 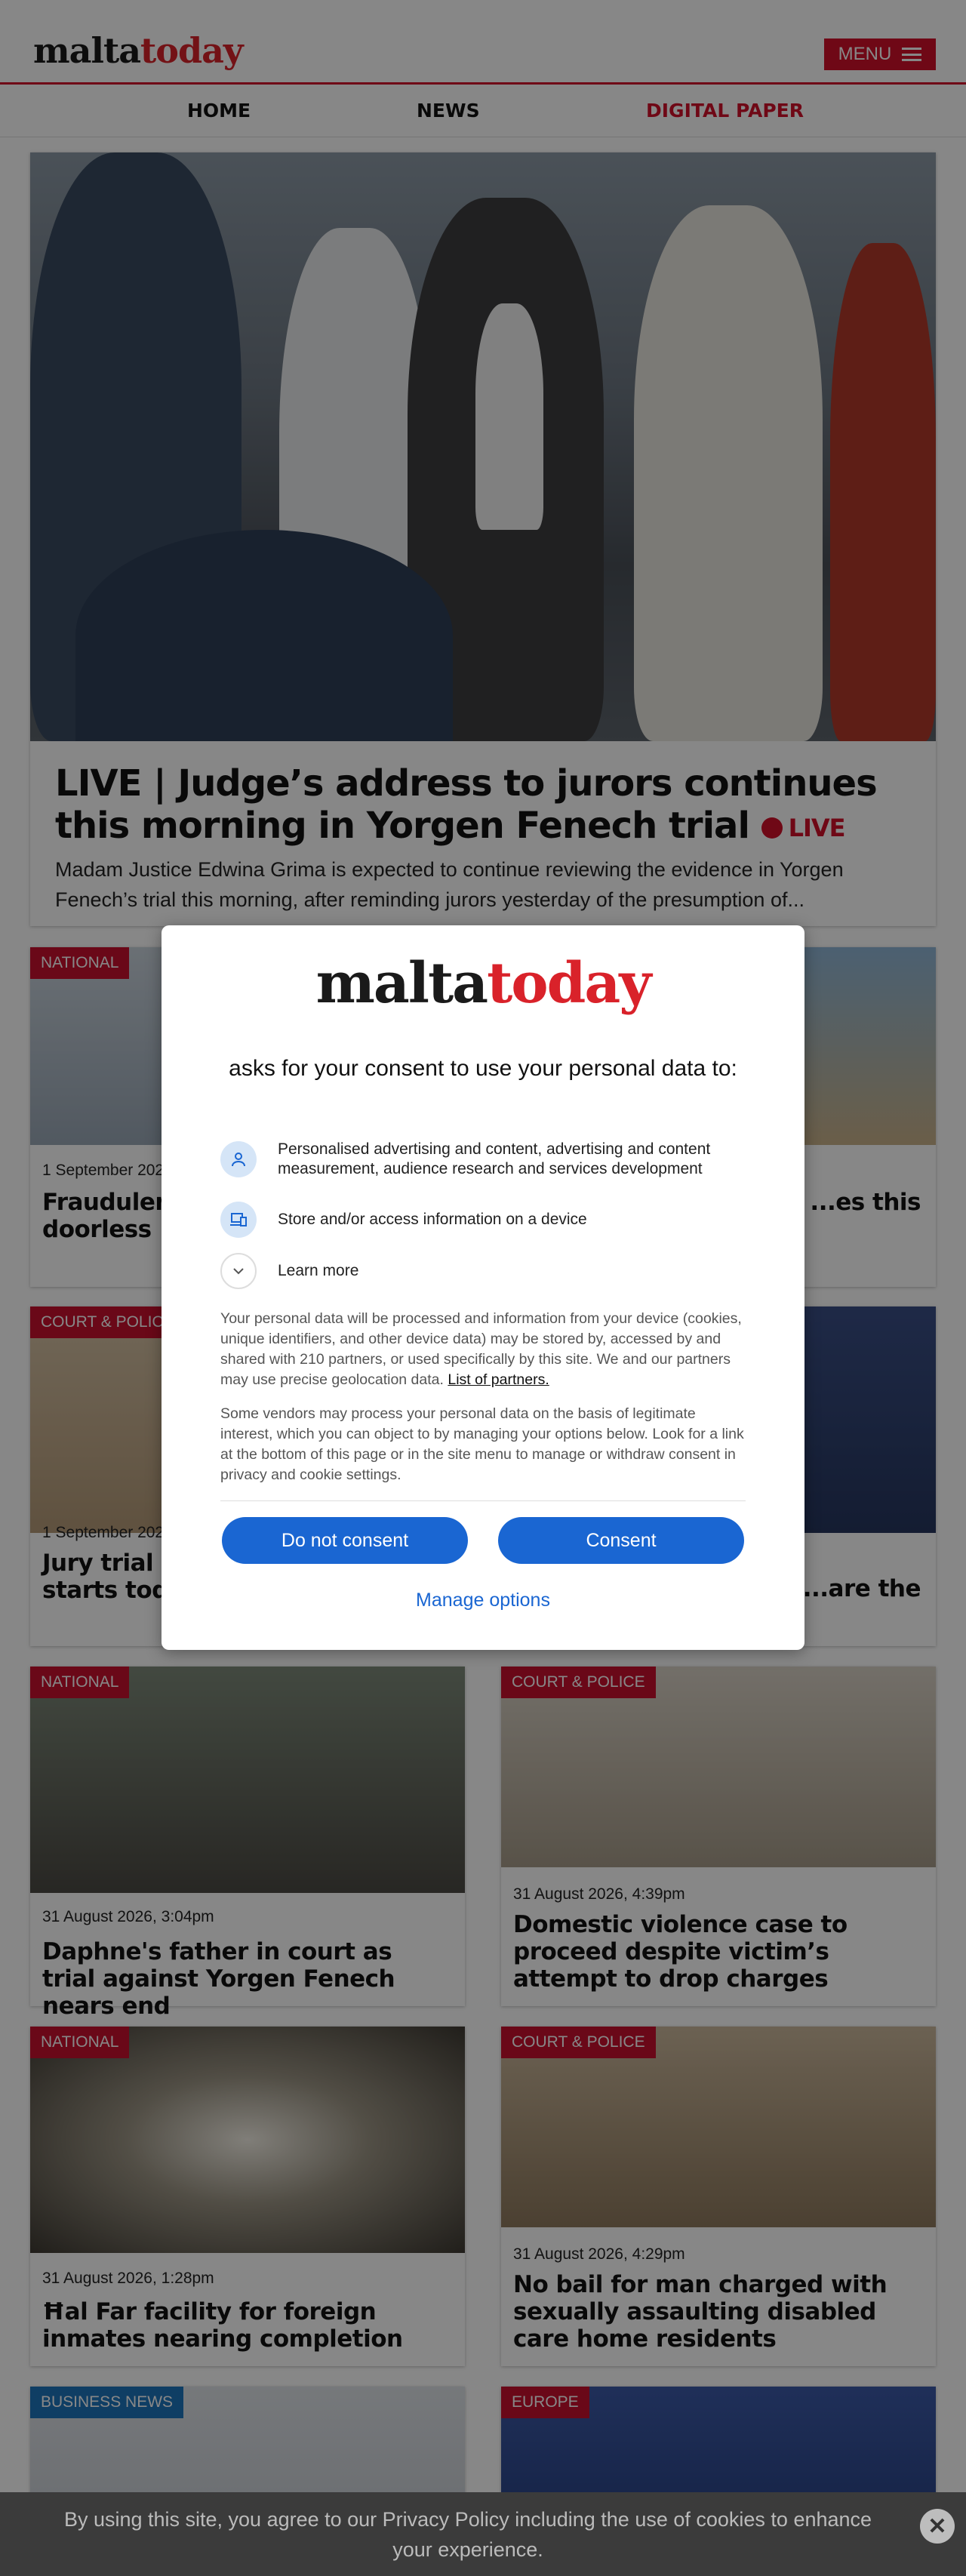 I want to click on manage-options-link: Manage options, so click(x=483, y=1600).